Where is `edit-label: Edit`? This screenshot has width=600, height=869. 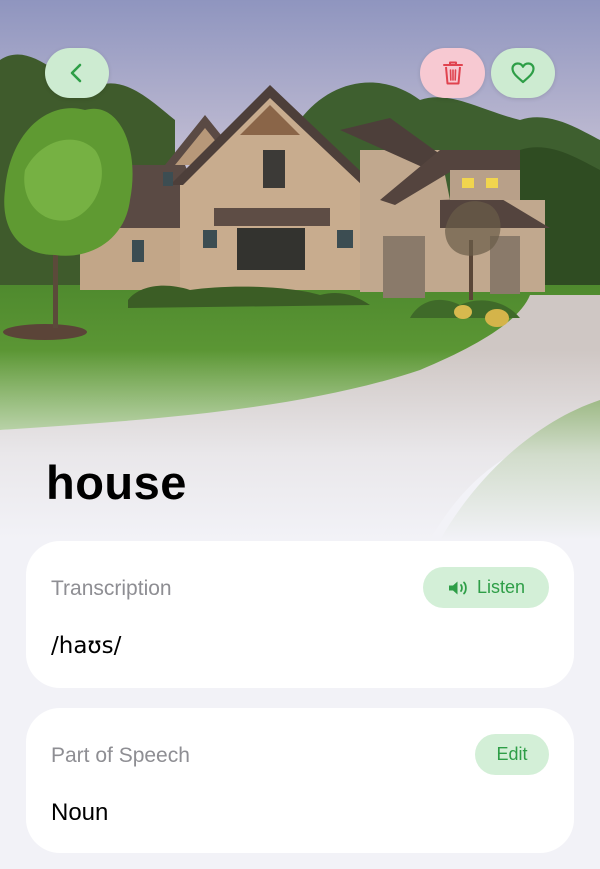 edit-label: Edit is located at coordinates (512, 754).